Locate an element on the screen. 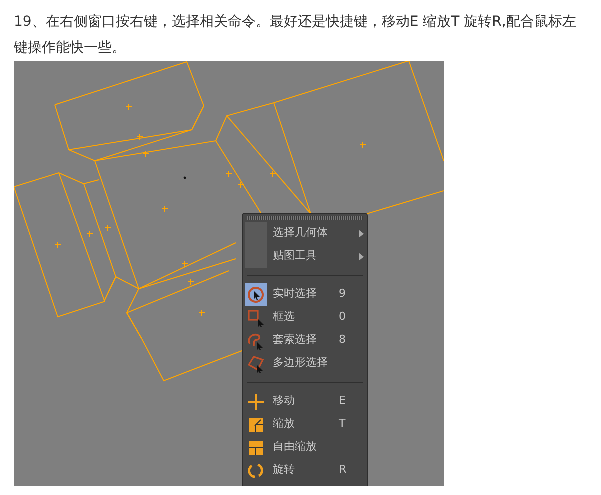 Image resolution: width=601 pixels, height=495 pixels. shortcut-key: T is located at coordinates (349, 424).